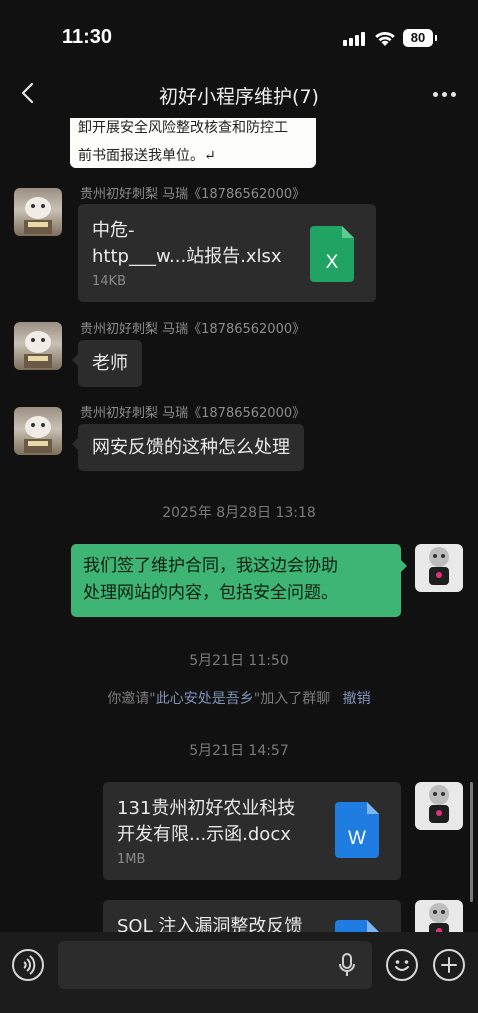 The height and width of the screenshot is (1013, 478). I want to click on battery-indicator: 80, so click(420, 38).